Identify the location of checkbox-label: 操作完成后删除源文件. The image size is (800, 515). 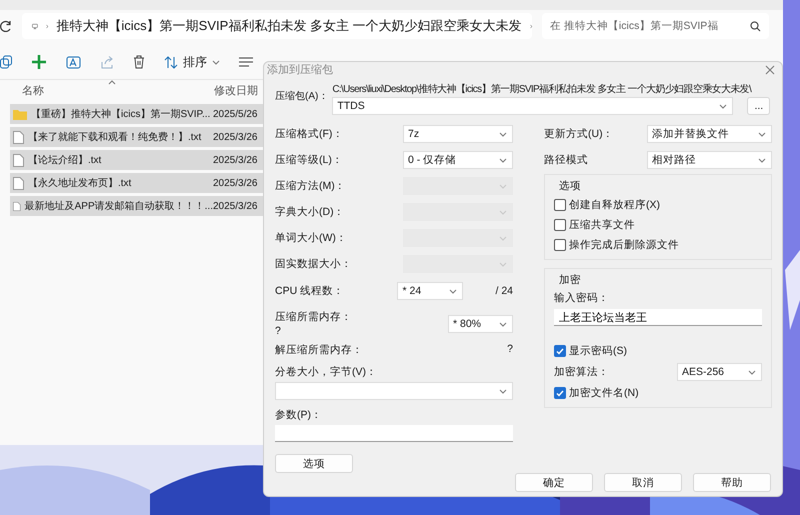
(624, 245).